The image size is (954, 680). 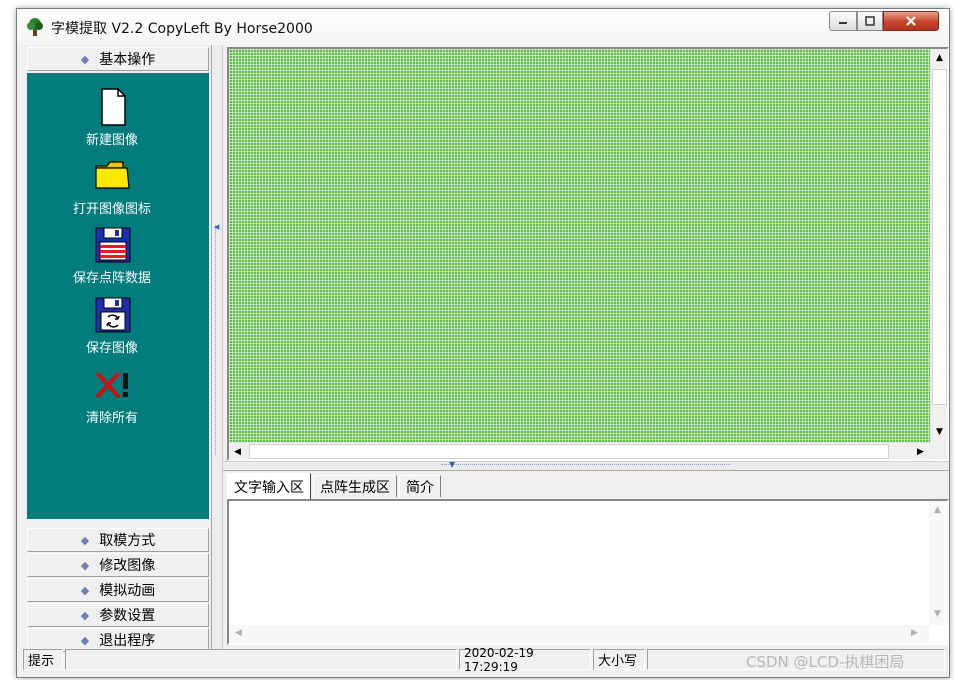 I want to click on tool-save-image: 保存图像, so click(x=118, y=328).